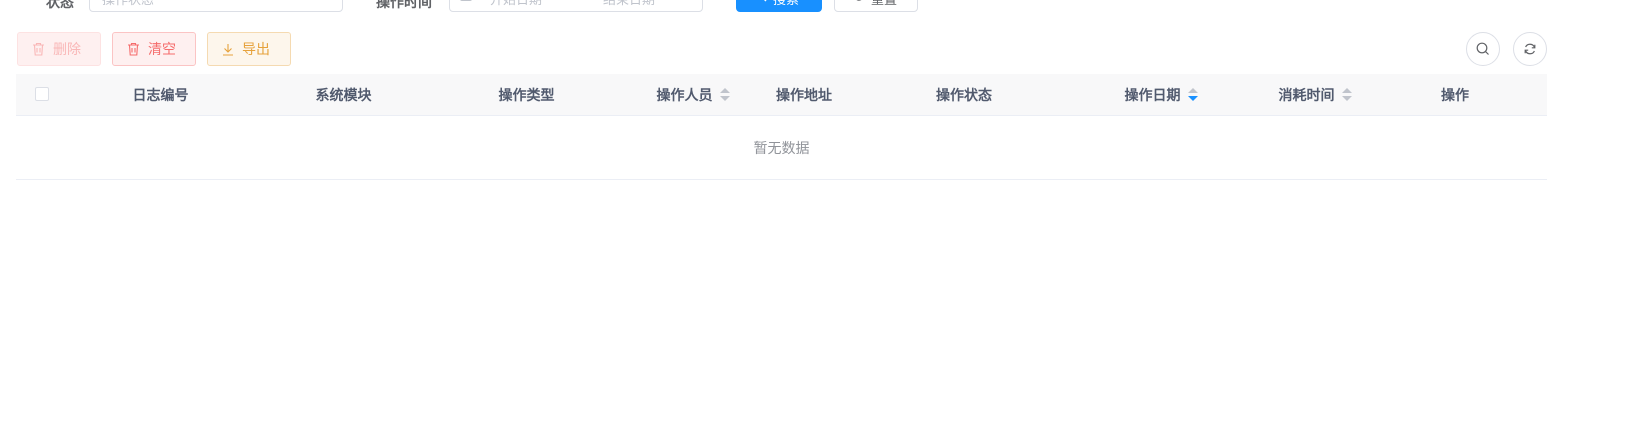 Image resolution: width=1629 pixels, height=421 pixels. I want to click on date-range-picker: 开始日期 - 结束日期, so click(576, 6).